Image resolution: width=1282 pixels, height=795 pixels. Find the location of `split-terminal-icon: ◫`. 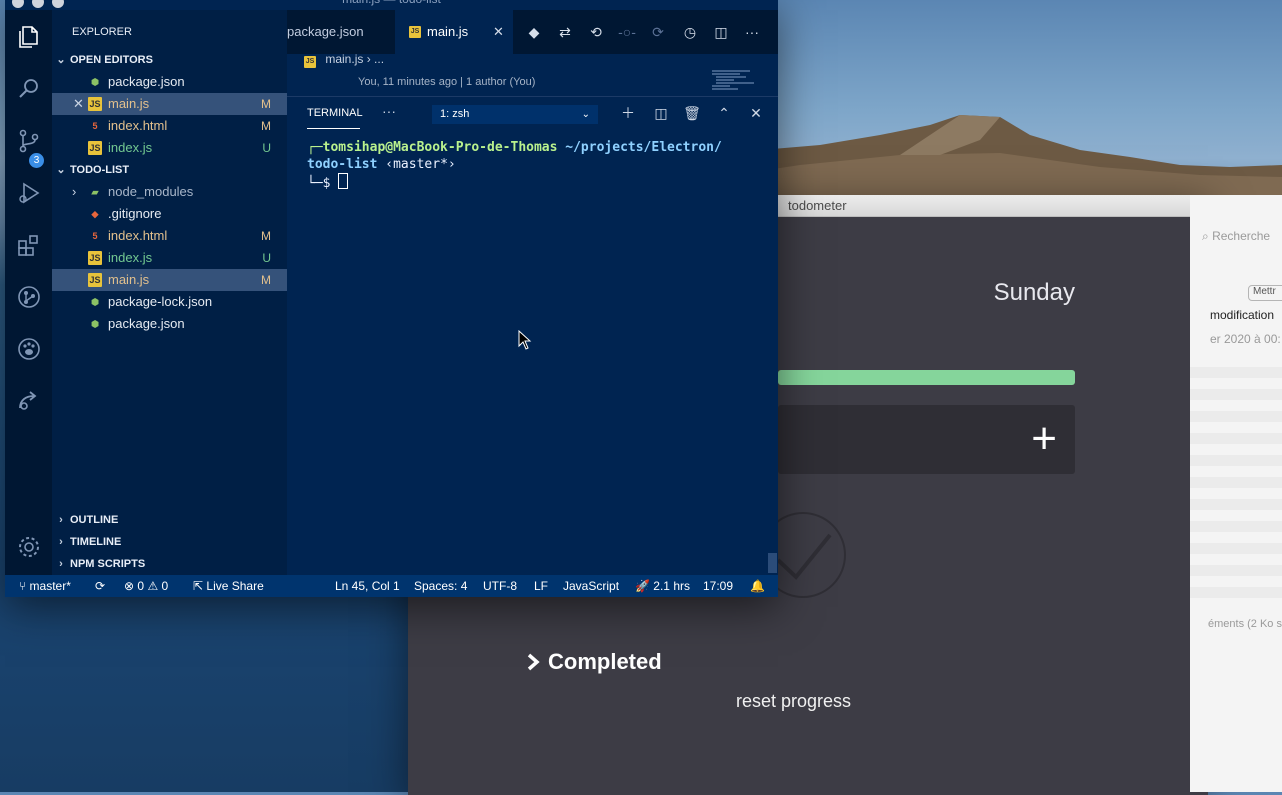

split-terminal-icon: ◫ is located at coordinates (661, 113).